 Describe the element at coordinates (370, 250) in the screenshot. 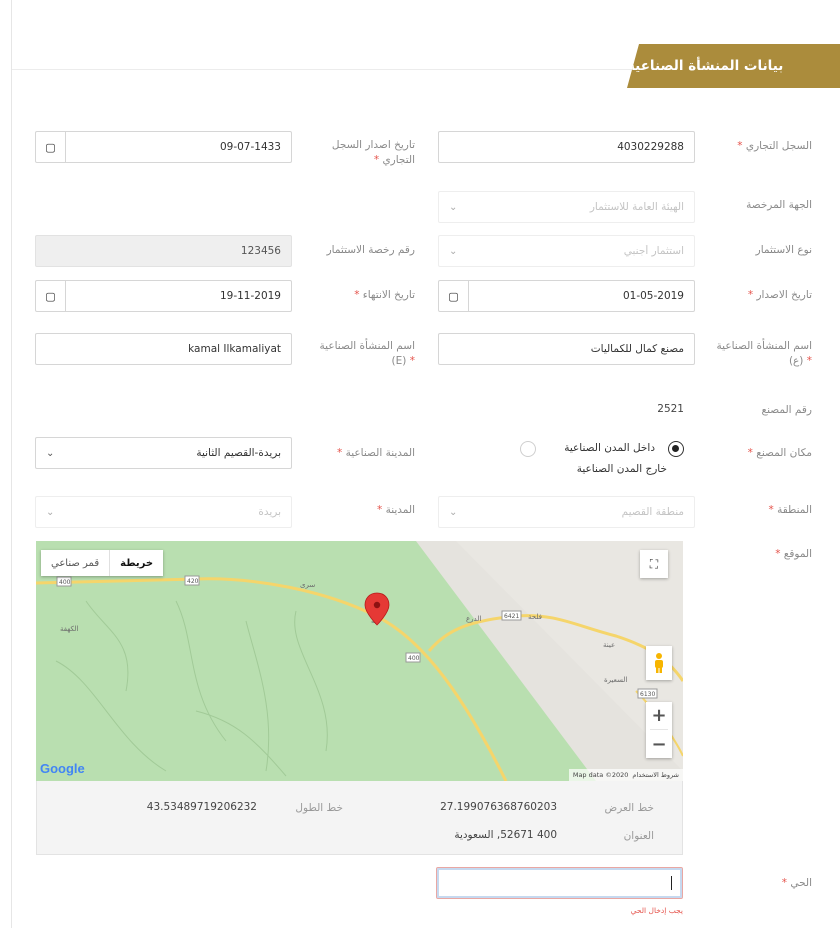

I see `investment-license-label: رقم رخصة الاستثمار` at that location.